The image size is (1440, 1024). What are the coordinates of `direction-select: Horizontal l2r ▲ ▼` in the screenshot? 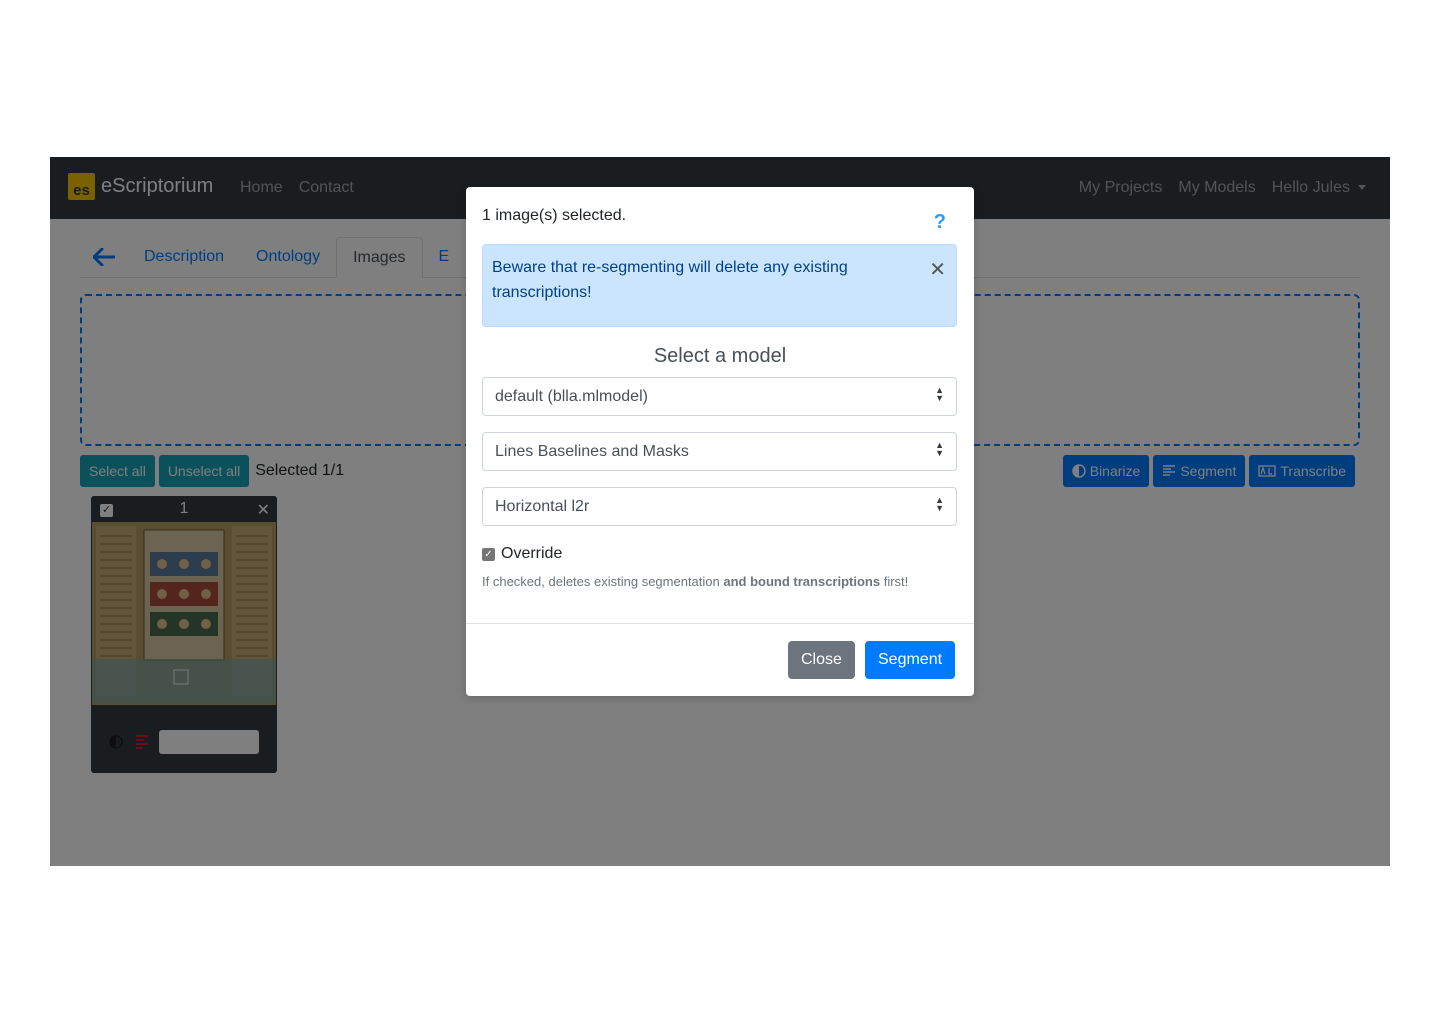 It's located at (719, 506).